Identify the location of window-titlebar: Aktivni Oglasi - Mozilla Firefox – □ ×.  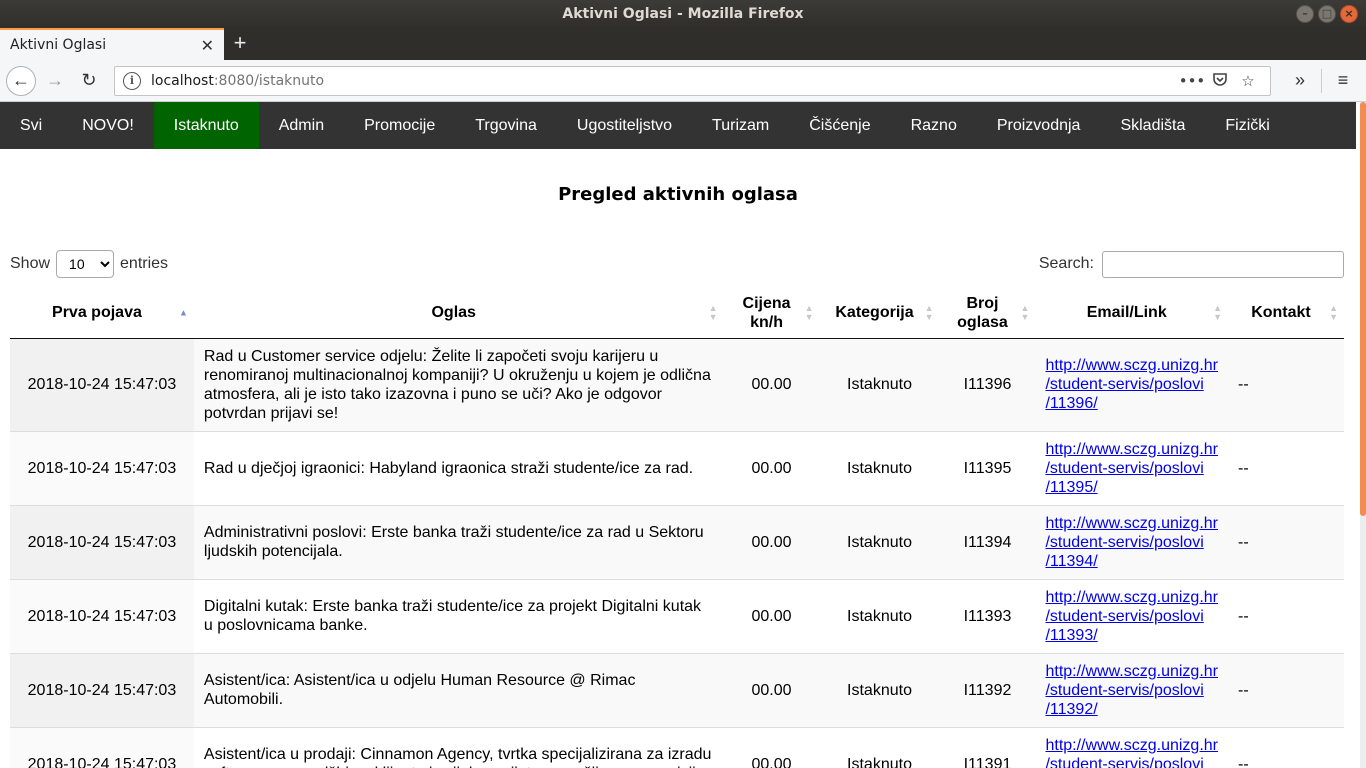
(683, 14).